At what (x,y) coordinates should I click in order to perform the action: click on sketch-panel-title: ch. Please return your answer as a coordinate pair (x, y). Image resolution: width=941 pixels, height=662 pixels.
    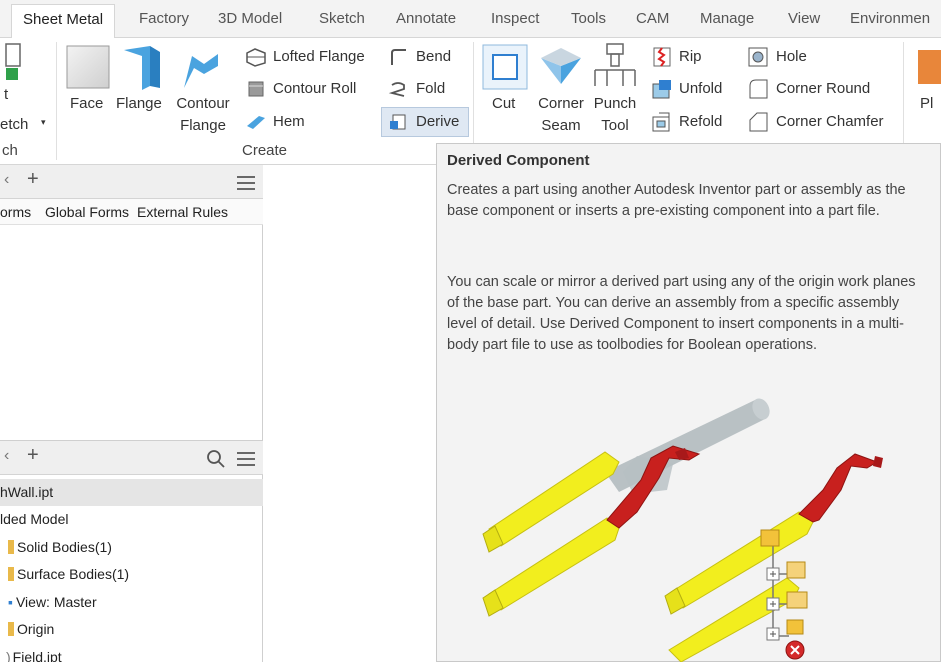
    Looking at the image, I should click on (10, 150).